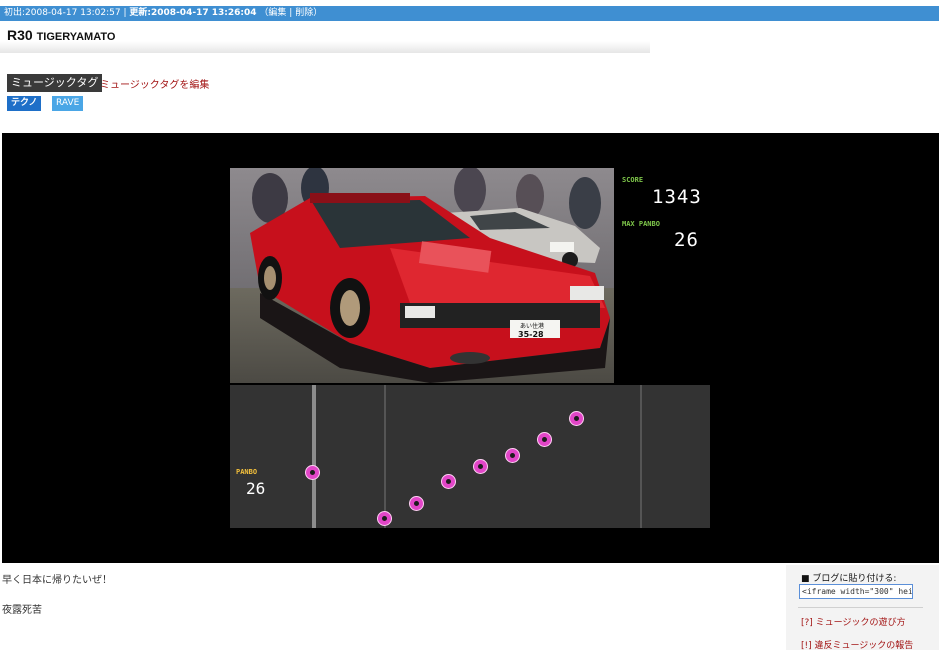  Describe the element at coordinates (532, 326) in the screenshot. I see `plate-text-top: あい住港` at that location.